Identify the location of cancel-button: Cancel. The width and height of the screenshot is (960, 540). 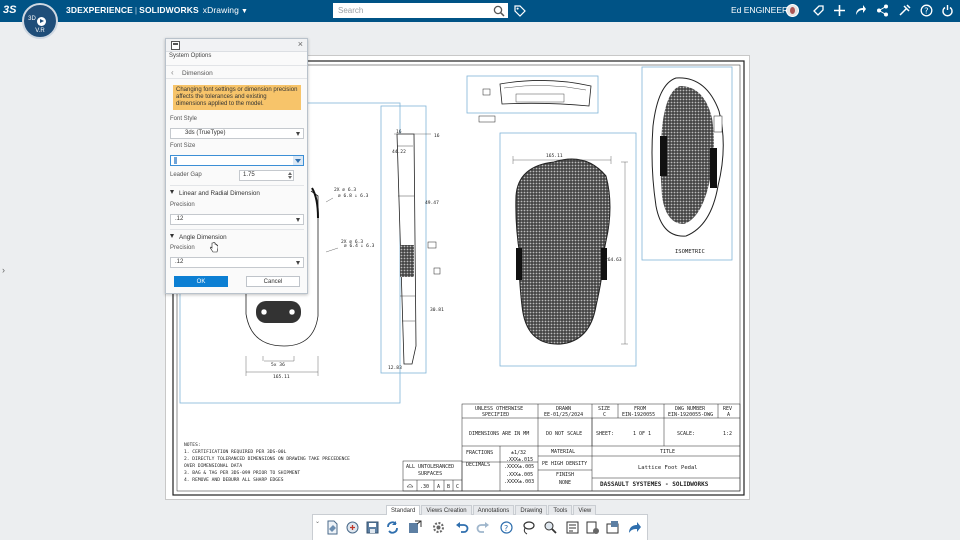
(273, 281).